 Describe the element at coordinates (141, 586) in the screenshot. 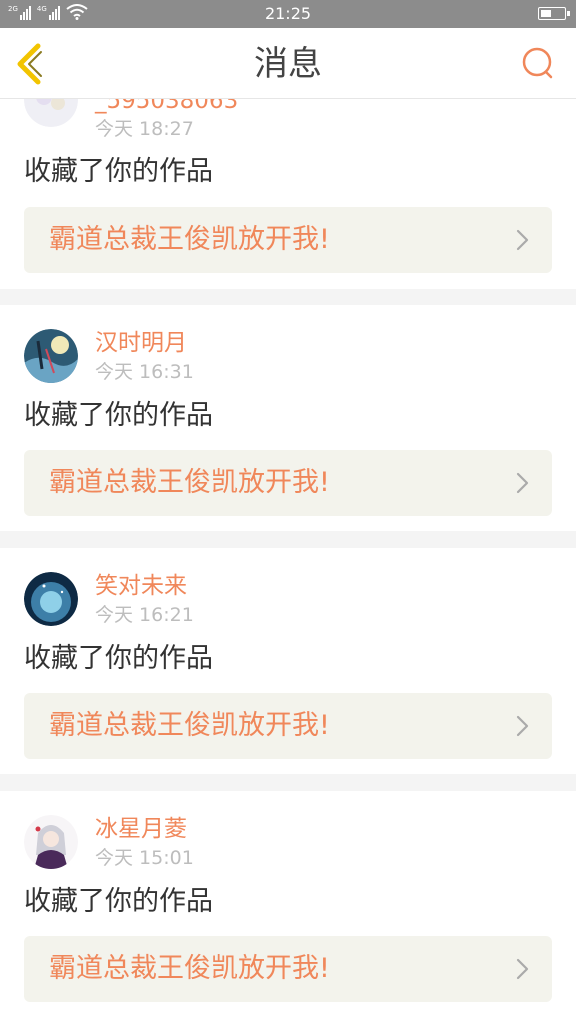

I see `username: 笑对未来` at that location.